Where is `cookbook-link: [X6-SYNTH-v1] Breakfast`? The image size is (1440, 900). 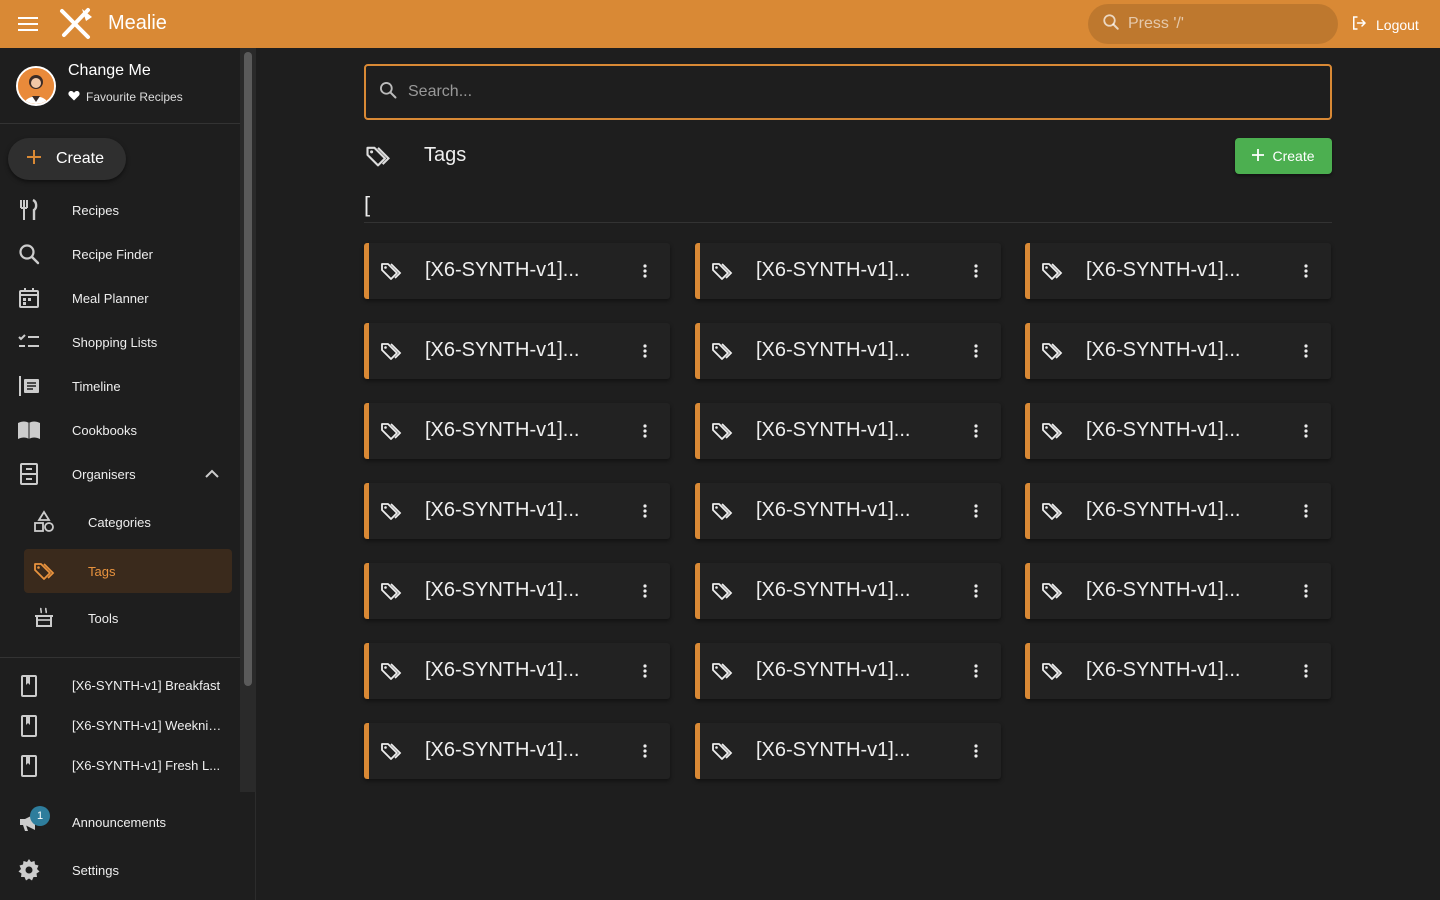
cookbook-link: [X6-SYNTH-v1] Breakfast is located at coordinates (120, 686).